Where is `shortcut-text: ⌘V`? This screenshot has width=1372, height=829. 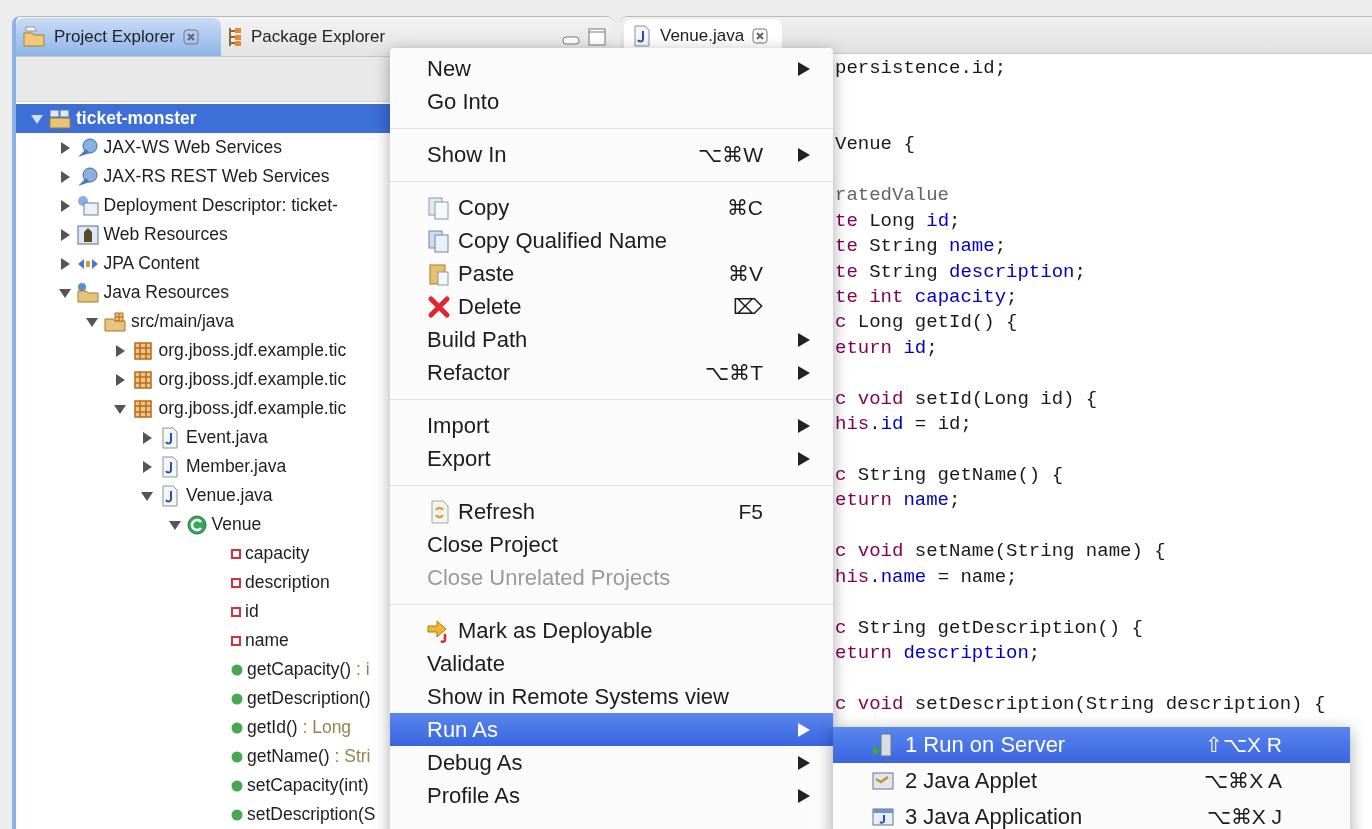
shortcut-text: ⌘V is located at coordinates (745, 273).